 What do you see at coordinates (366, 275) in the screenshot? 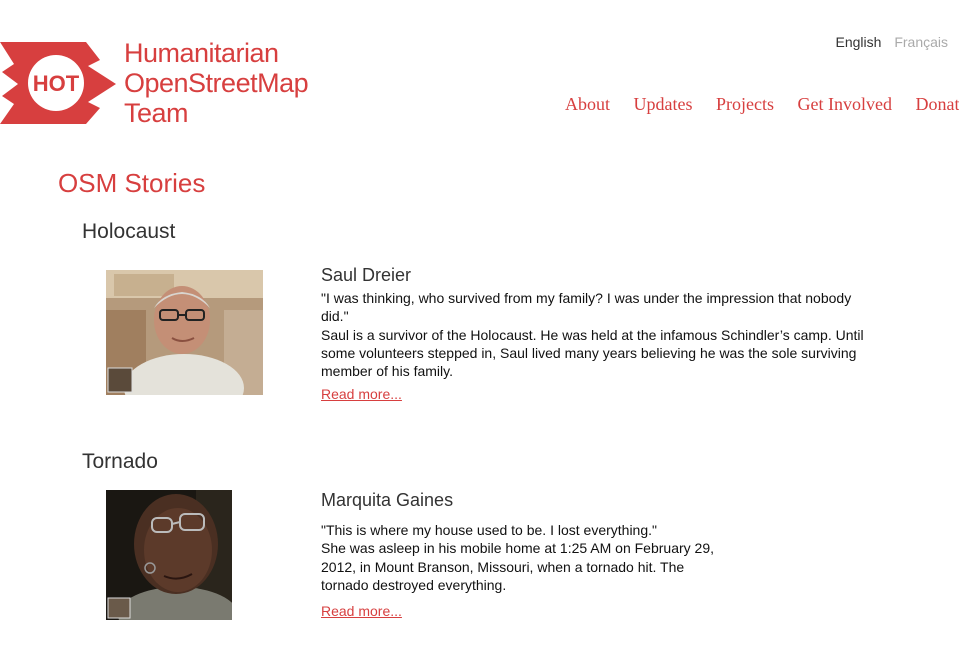
I see `story-name: Saul Dreier` at bounding box center [366, 275].